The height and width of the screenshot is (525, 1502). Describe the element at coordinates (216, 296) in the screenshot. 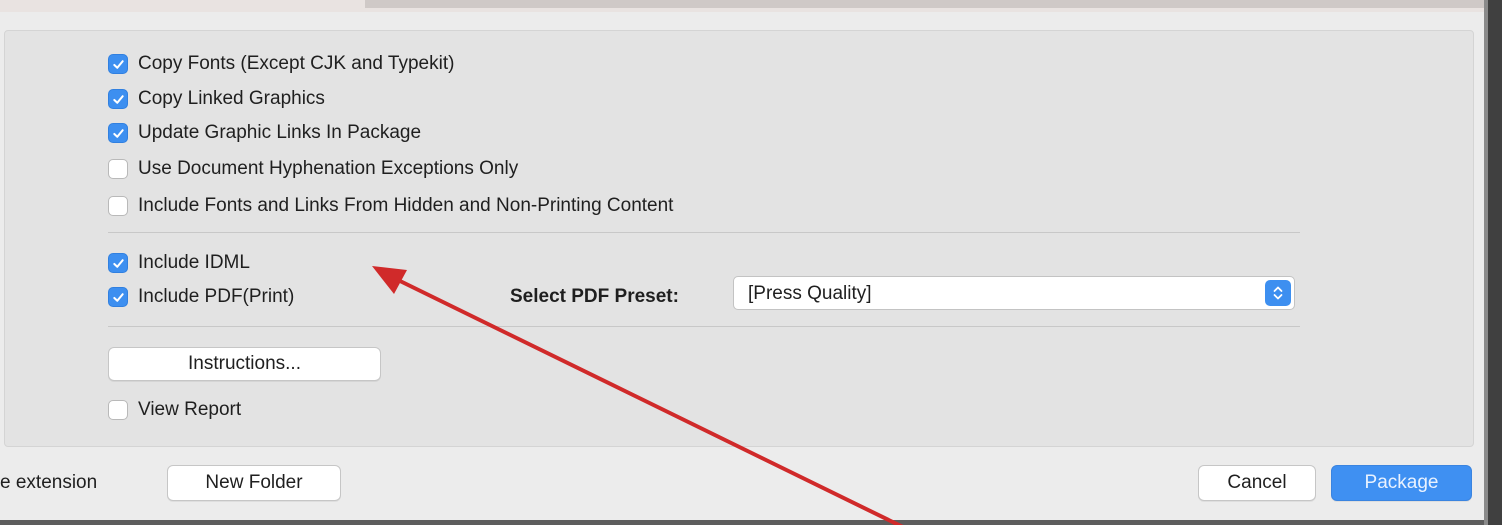

I see `include-pdf-label: Include PDF(Print)` at that location.